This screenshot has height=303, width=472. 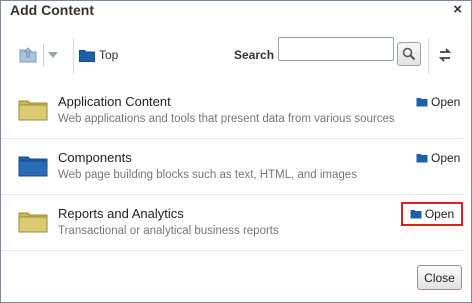 I want to click on dialog-title: Add Content, so click(x=52, y=10).